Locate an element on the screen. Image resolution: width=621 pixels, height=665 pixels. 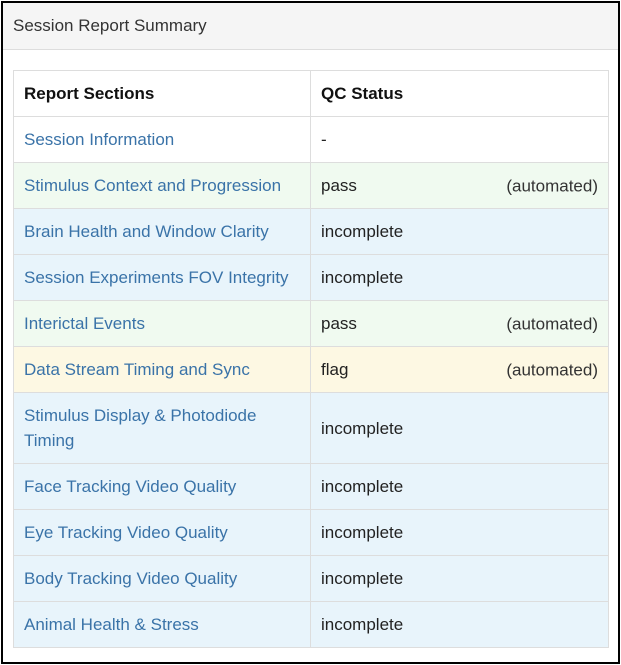
table-row: Face Tracking Video Quality incomplete is located at coordinates (311, 486).